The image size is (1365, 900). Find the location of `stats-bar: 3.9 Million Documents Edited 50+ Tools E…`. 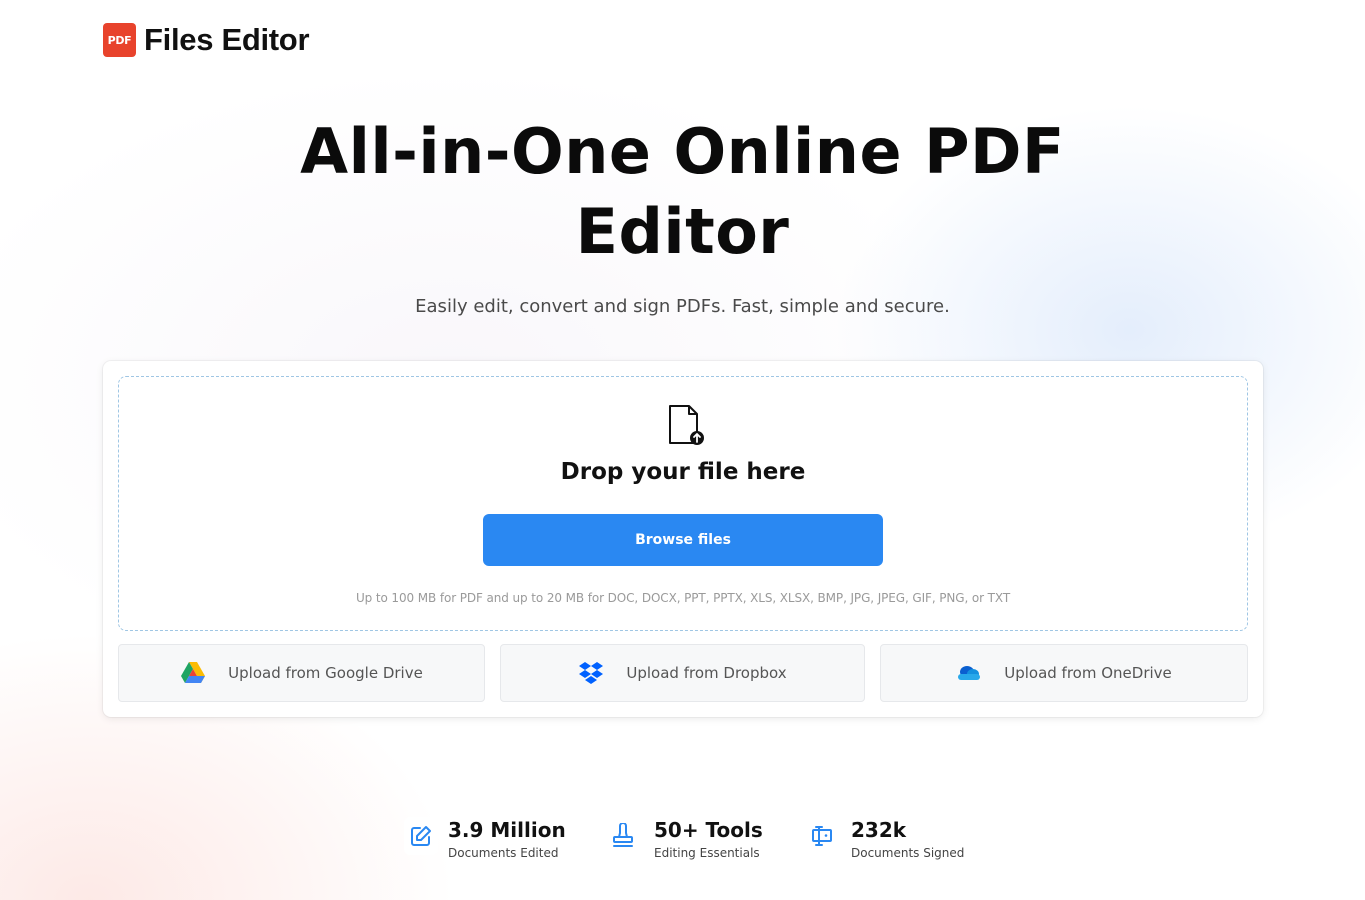

stats-bar: 3.9 Million Documents Edited 50+ Tools E… is located at coordinates (682, 841).